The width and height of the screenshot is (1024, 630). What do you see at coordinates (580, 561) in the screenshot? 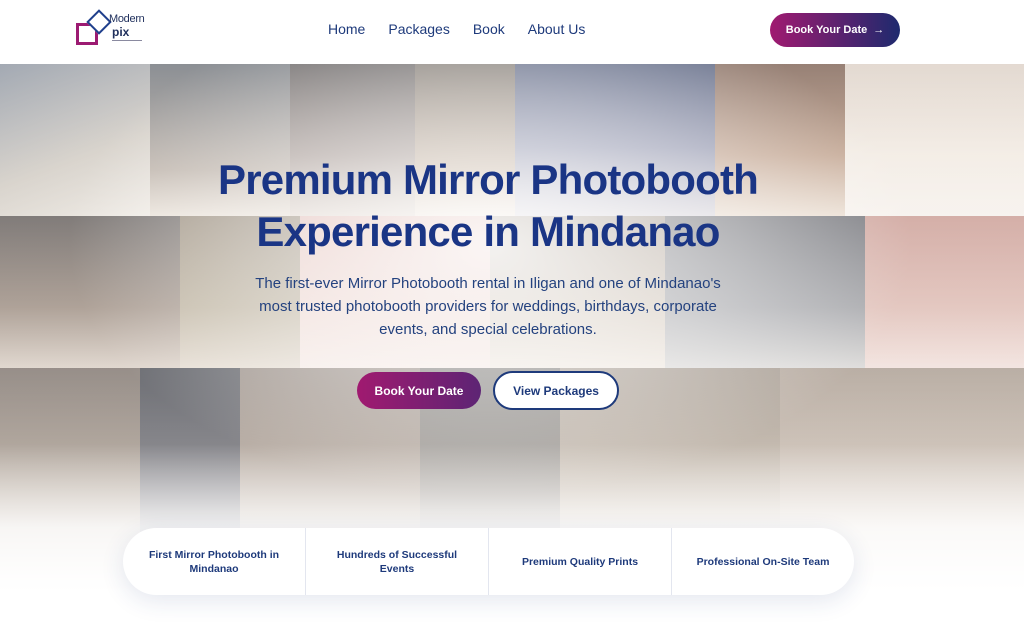
I see `feature-item: Premium Quality Prints` at bounding box center [580, 561].